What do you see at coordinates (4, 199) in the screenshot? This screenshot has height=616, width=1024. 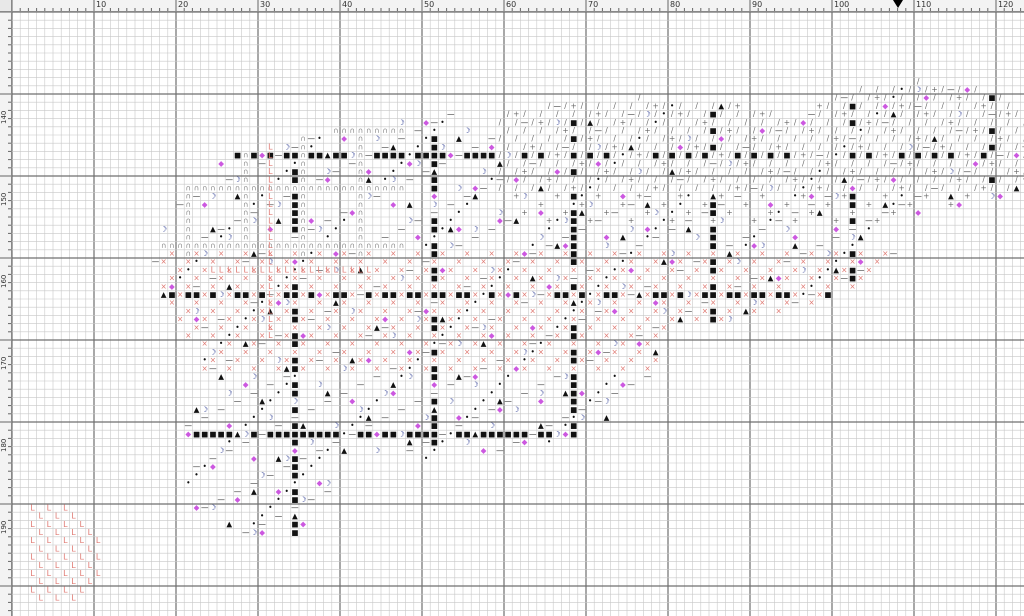 I see `ruler-label: 150` at bounding box center [4, 199].